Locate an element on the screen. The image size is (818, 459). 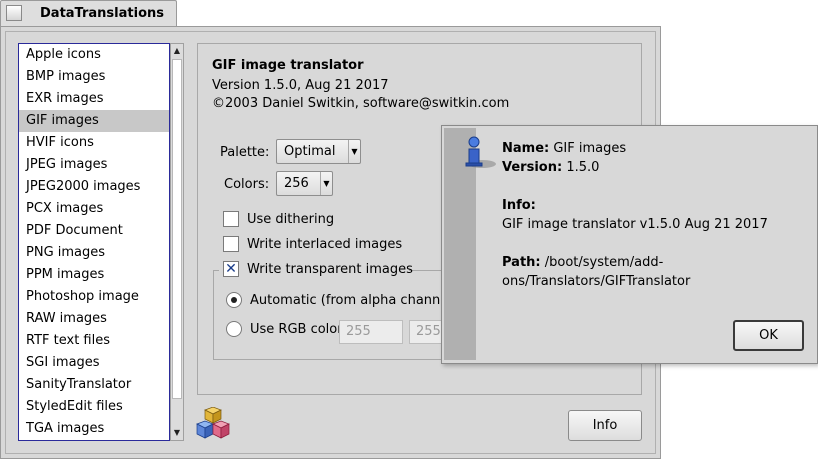
colors-dropdown: 256 ▼ is located at coordinates (304, 183).